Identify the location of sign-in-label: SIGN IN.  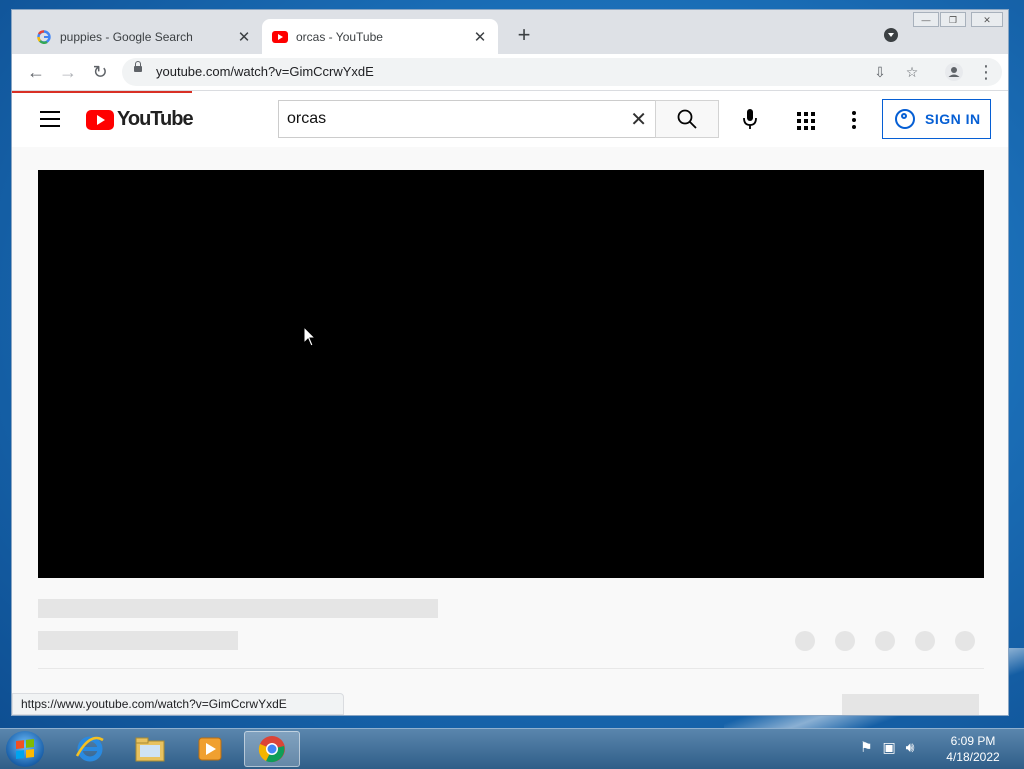
(953, 119).